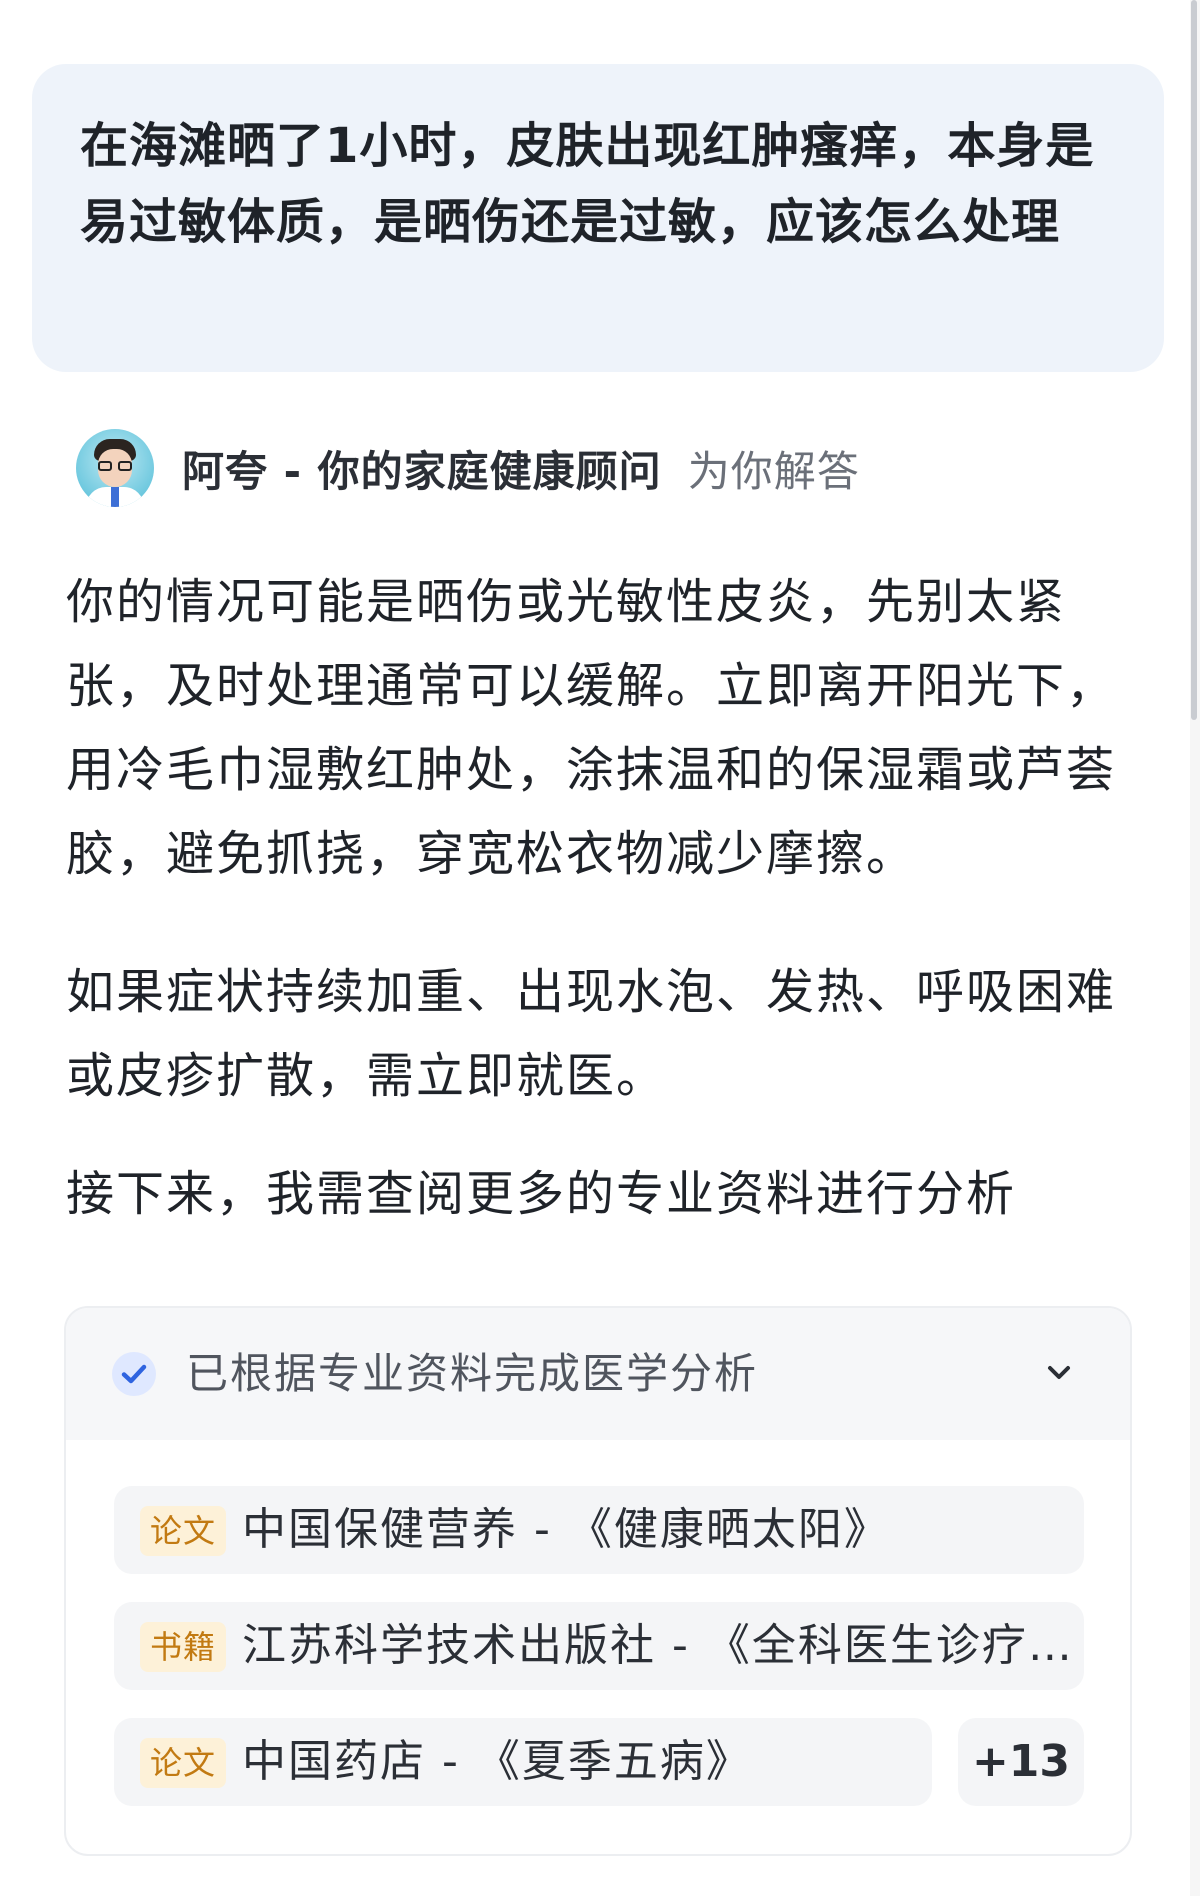  Describe the element at coordinates (497, 1761) in the screenshot. I see `source-title: 中国药店 - 《夏季五病》` at that location.